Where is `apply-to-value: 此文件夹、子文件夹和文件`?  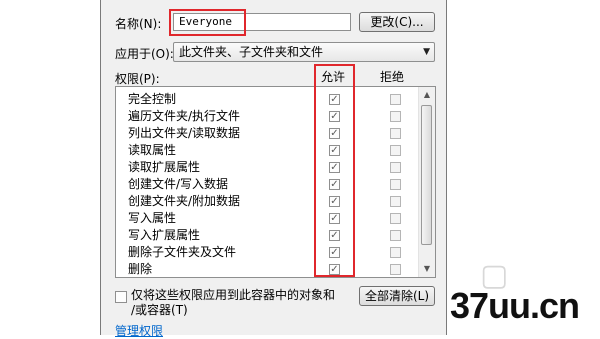 apply-to-value: 此文件夹、子文件夹和文件 is located at coordinates (251, 52).